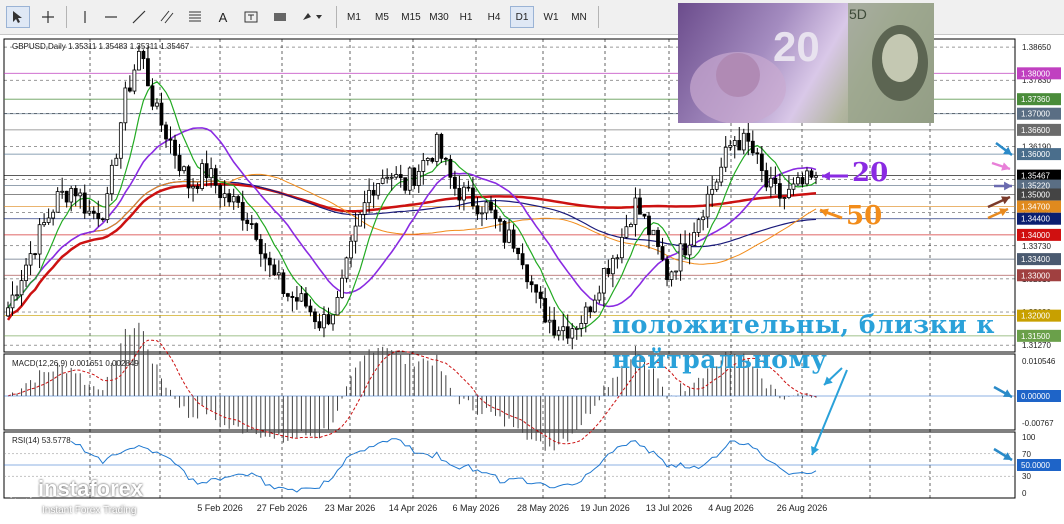 The width and height of the screenshot is (1064, 524). What do you see at coordinates (1035, 73) in the screenshot?
I see `level-tag-label: 1.38000` at bounding box center [1035, 73].